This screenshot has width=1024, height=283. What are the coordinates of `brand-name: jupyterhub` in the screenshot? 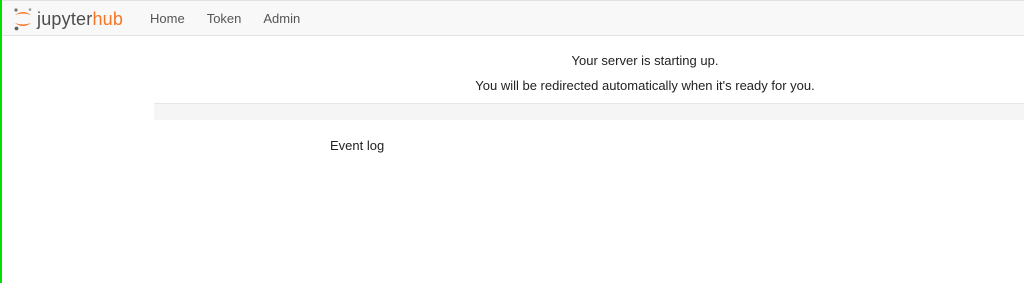 It's located at (80, 19).